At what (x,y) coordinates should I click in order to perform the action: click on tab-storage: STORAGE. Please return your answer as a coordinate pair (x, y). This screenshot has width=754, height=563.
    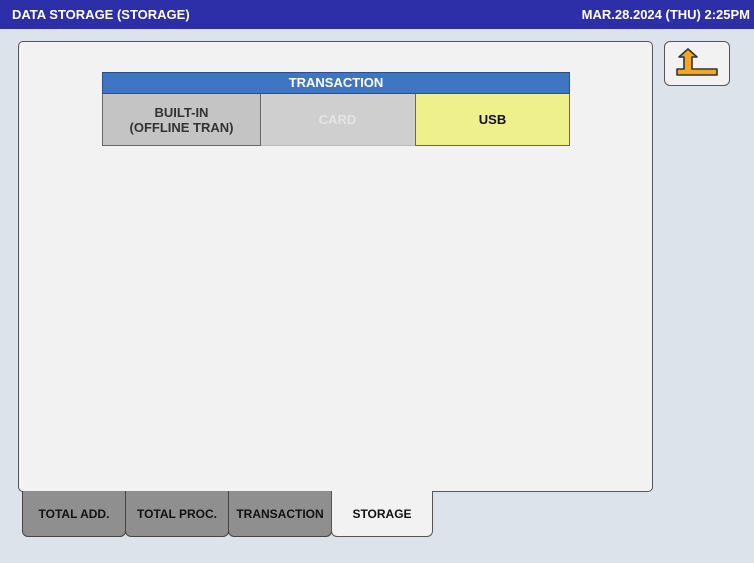
    Looking at the image, I should click on (382, 514).